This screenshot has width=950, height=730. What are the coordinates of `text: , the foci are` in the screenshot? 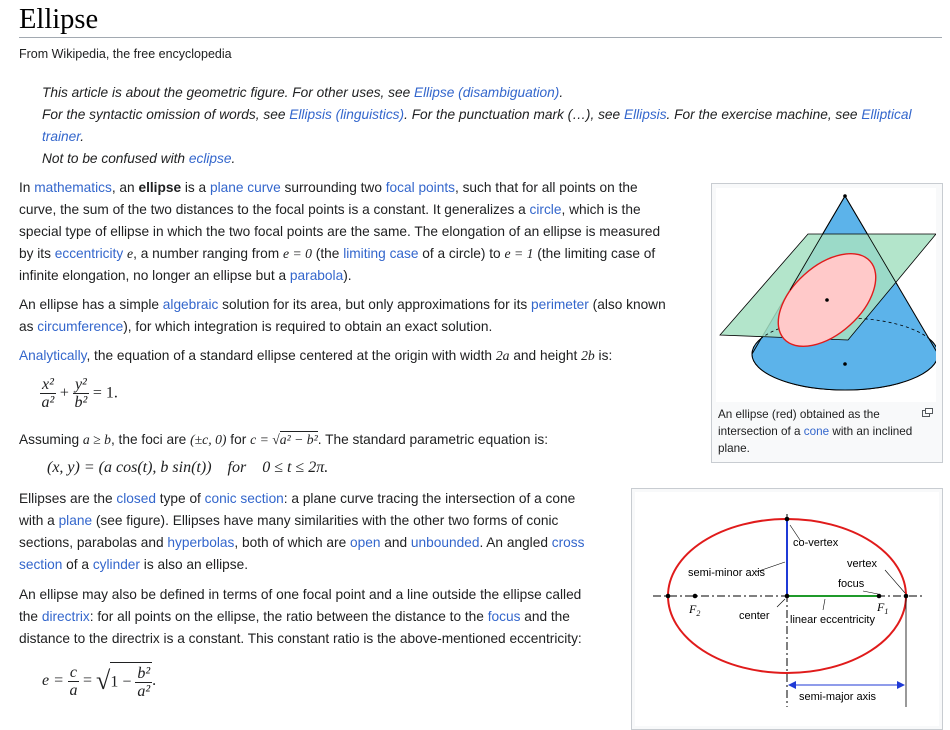 It's located at (150, 439).